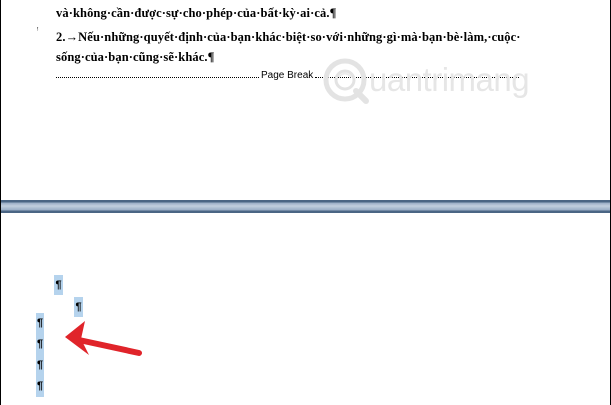  What do you see at coordinates (346, 81) in the screenshot?
I see `watermark-logo-icon` at bounding box center [346, 81].